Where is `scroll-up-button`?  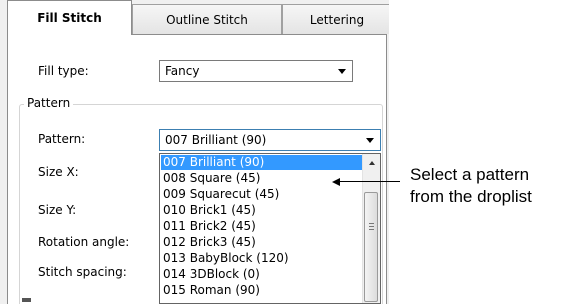 scroll-up-button is located at coordinates (371, 162).